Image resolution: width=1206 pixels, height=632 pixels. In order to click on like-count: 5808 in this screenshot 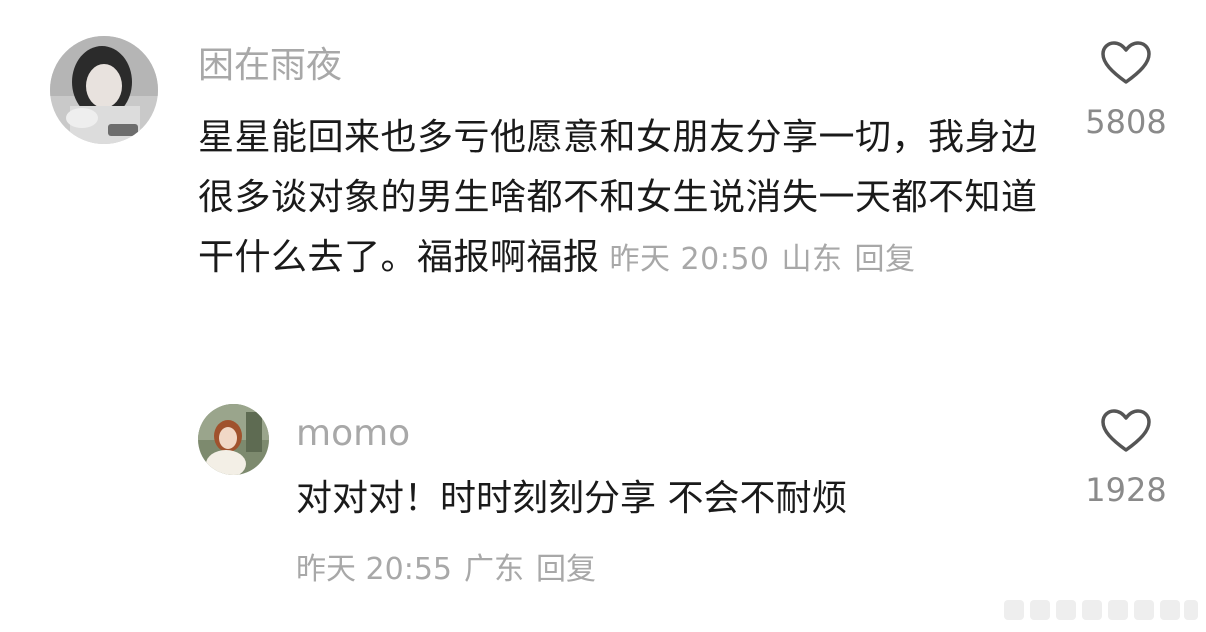, I will do `click(1126, 122)`.